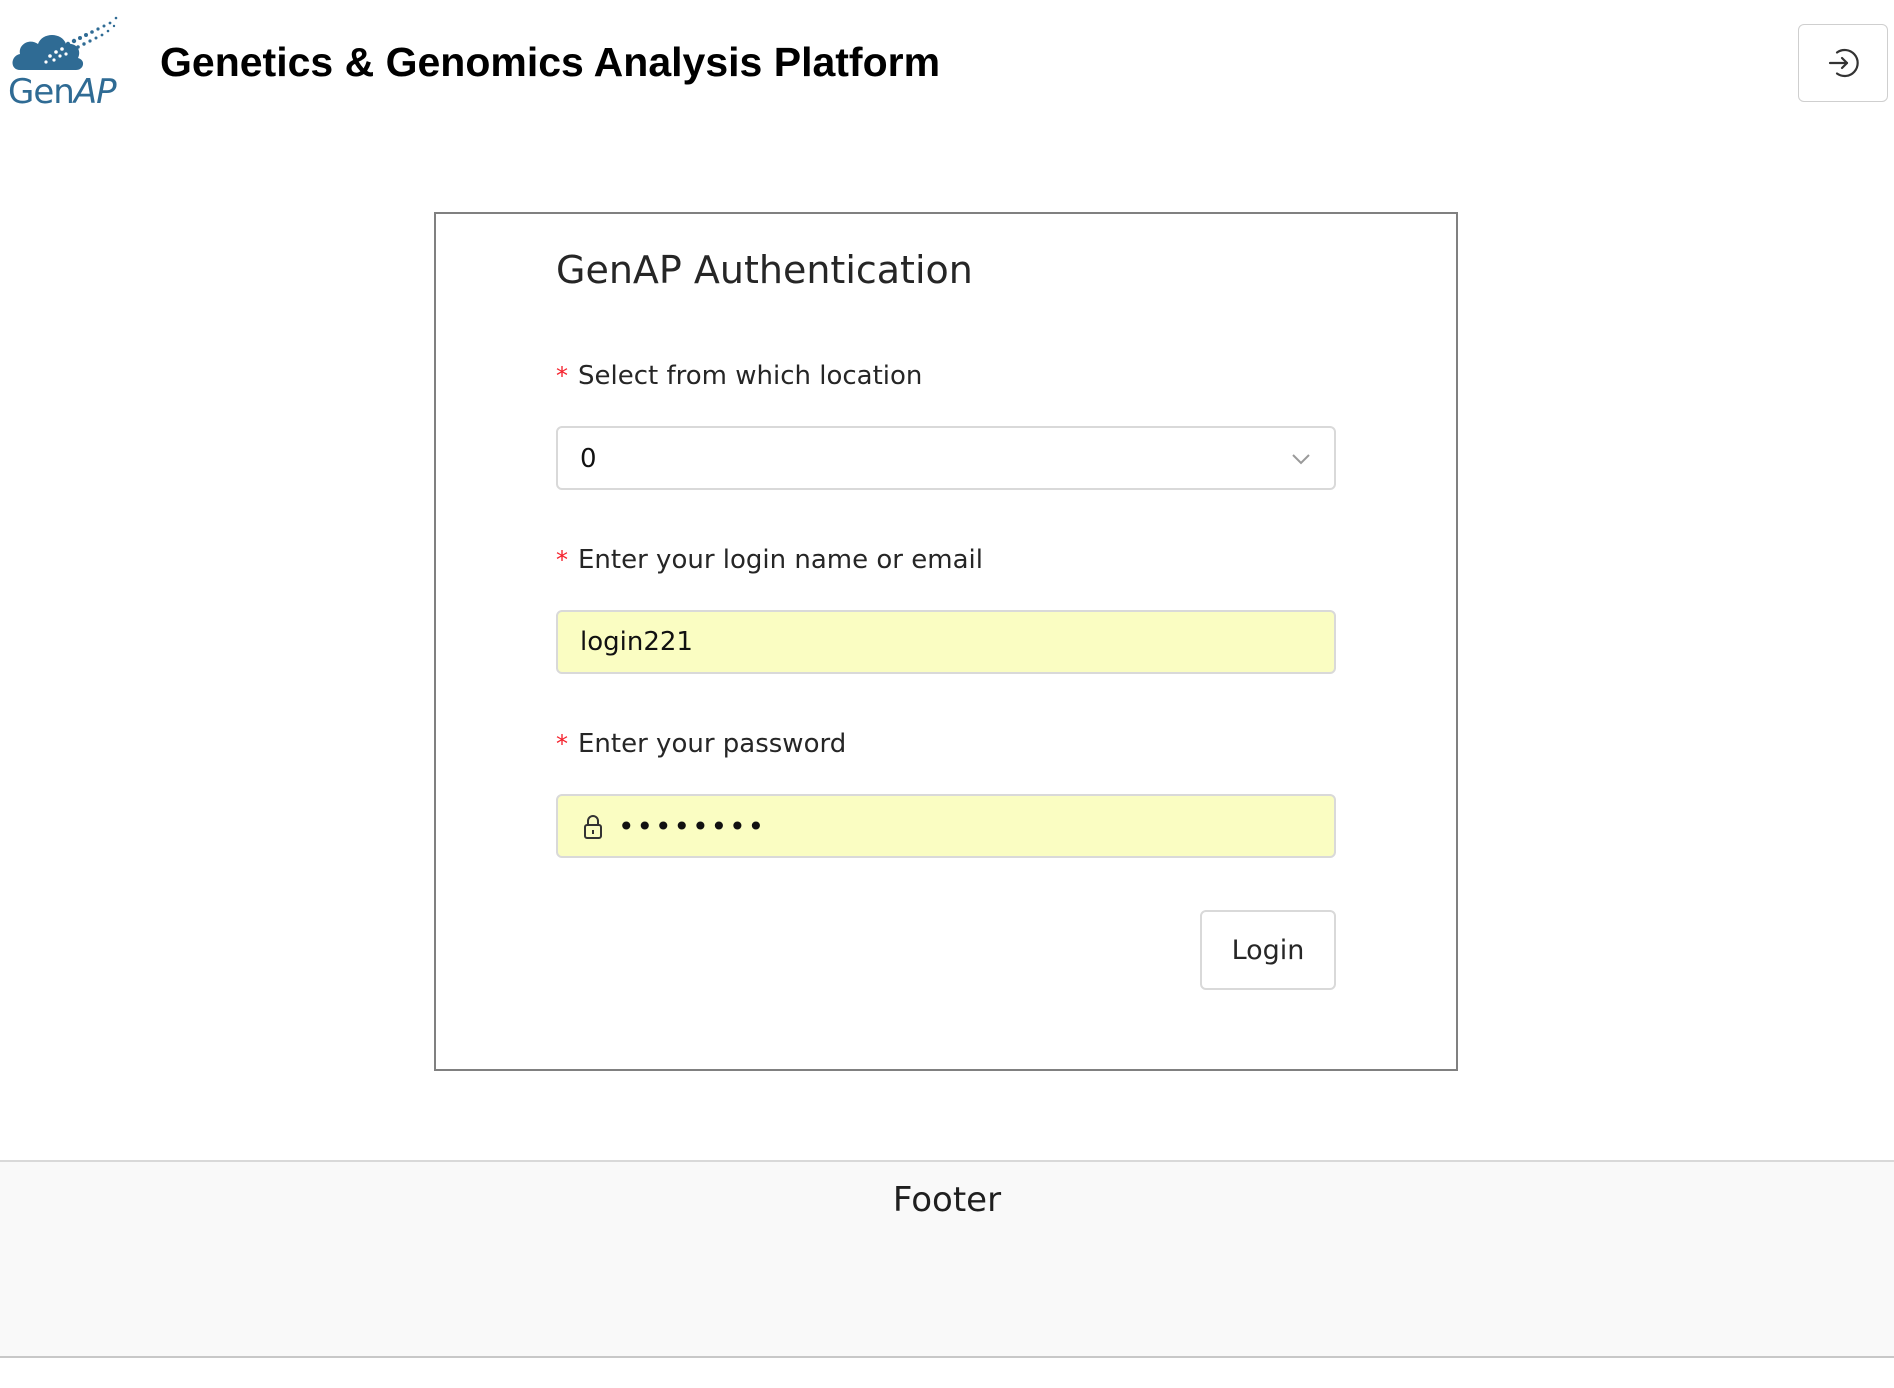 The width and height of the screenshot is (1894, 1388). I want to click on login-button: Login, so click(1268, 950).